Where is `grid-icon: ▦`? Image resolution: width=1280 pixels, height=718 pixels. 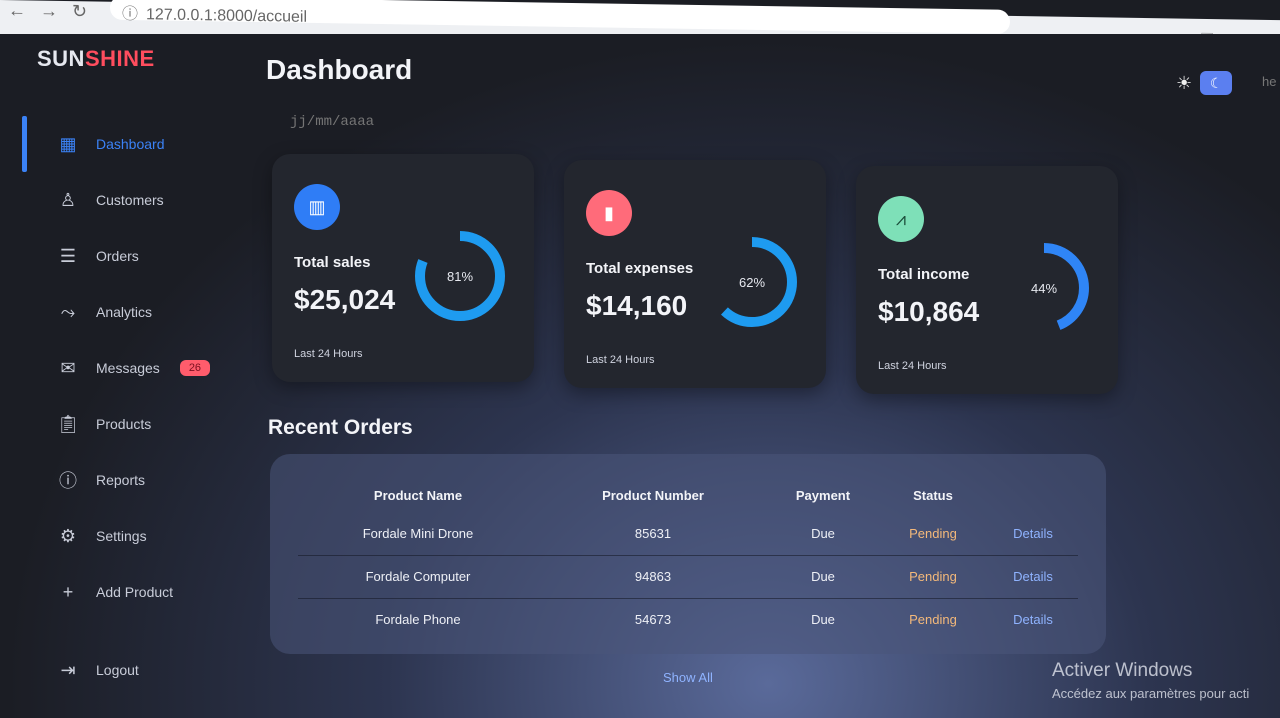 grid-icon: ▦ is located at coordinates (68, 143).